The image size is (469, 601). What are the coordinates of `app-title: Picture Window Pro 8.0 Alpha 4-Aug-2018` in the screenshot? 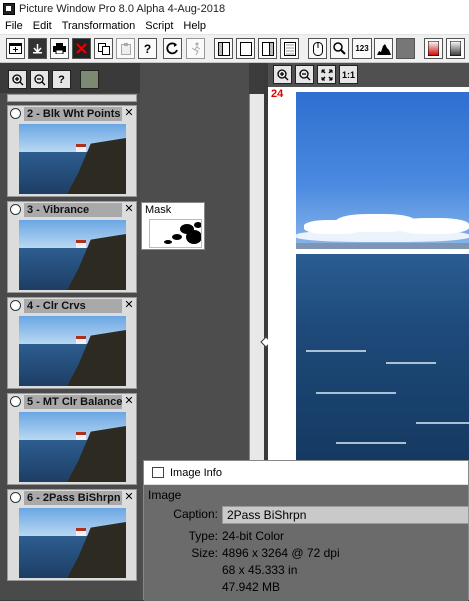 It's located at (122, 9).